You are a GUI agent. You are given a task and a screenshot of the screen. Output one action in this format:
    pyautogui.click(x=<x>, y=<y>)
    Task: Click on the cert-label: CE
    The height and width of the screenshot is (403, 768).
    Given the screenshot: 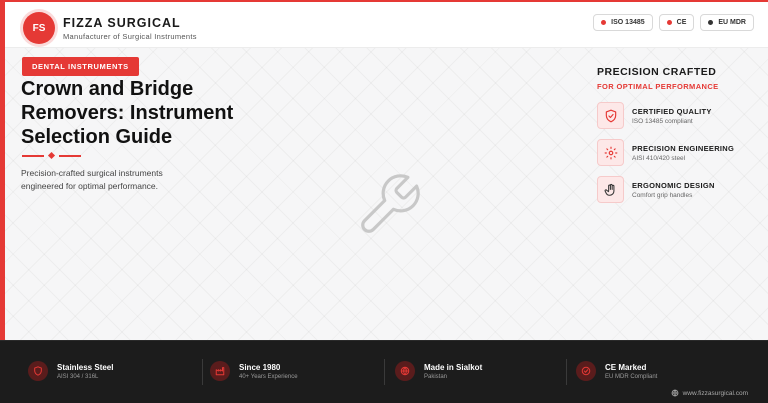 What is the action you would take?
    pyautogui.click(x=681, y=22)
    